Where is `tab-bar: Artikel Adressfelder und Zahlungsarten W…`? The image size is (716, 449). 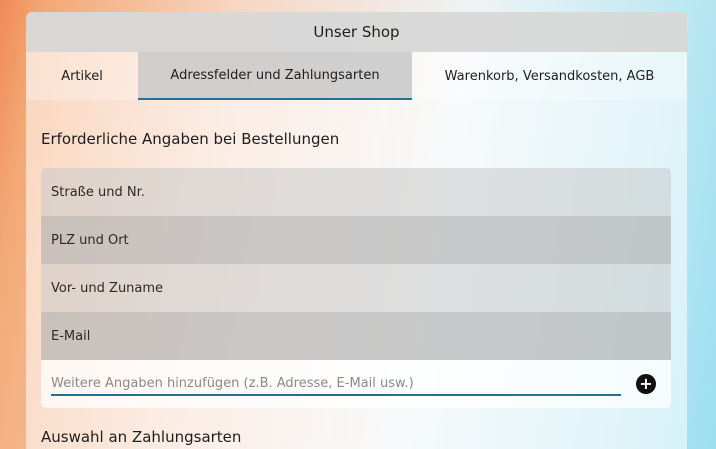 tab-bar: Artikel Adressfelder und Zahlungsarten W… is located at coordinates (356, 76).